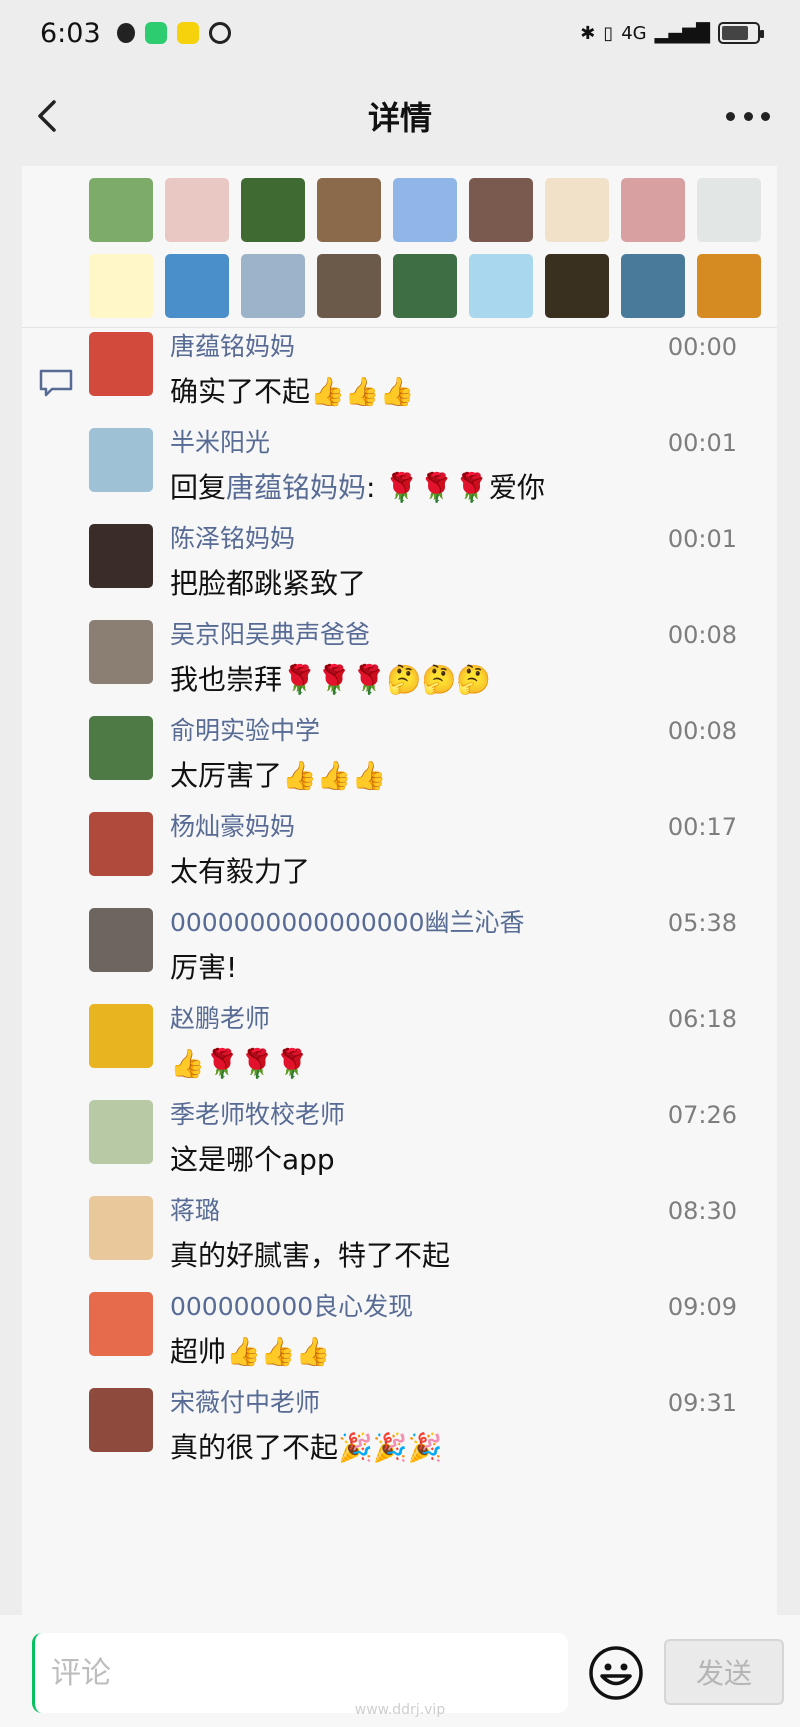  Describe the element at coordinates (155, 33) in the screenshot. I see `app-notification-icon` at that location.